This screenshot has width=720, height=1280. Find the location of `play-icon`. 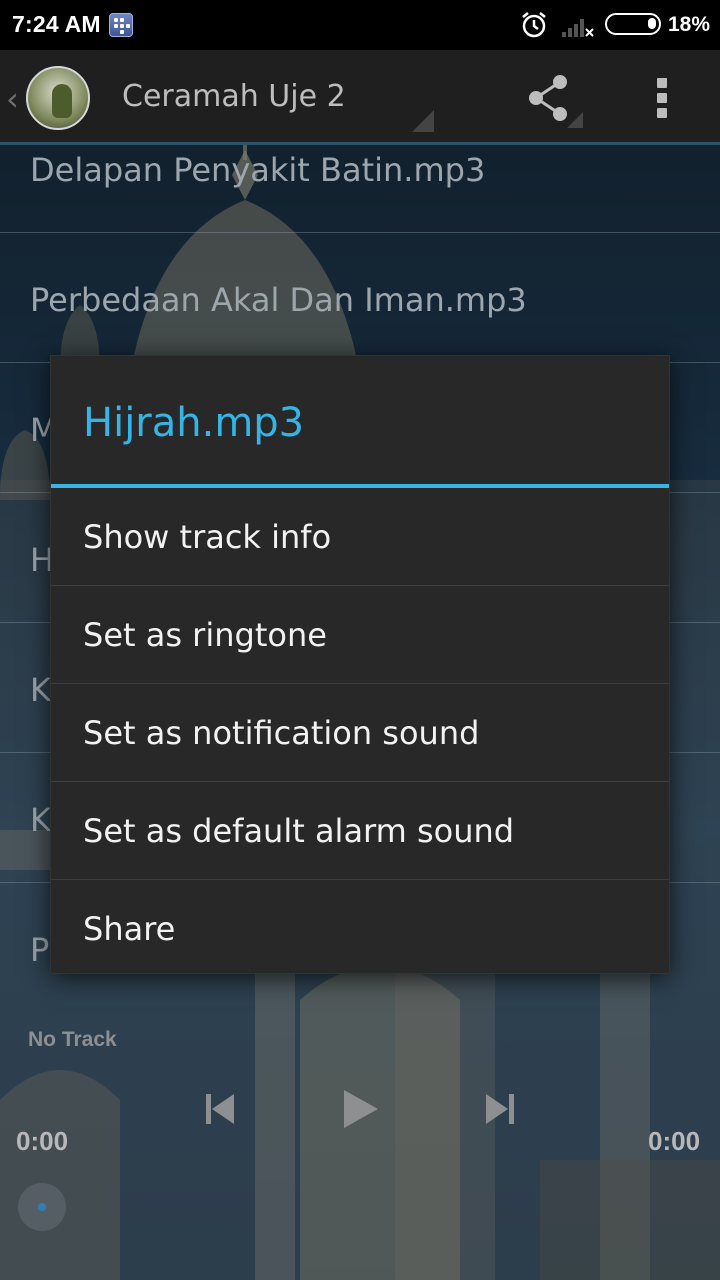

play-icon is located at coordinates (360, 1109).